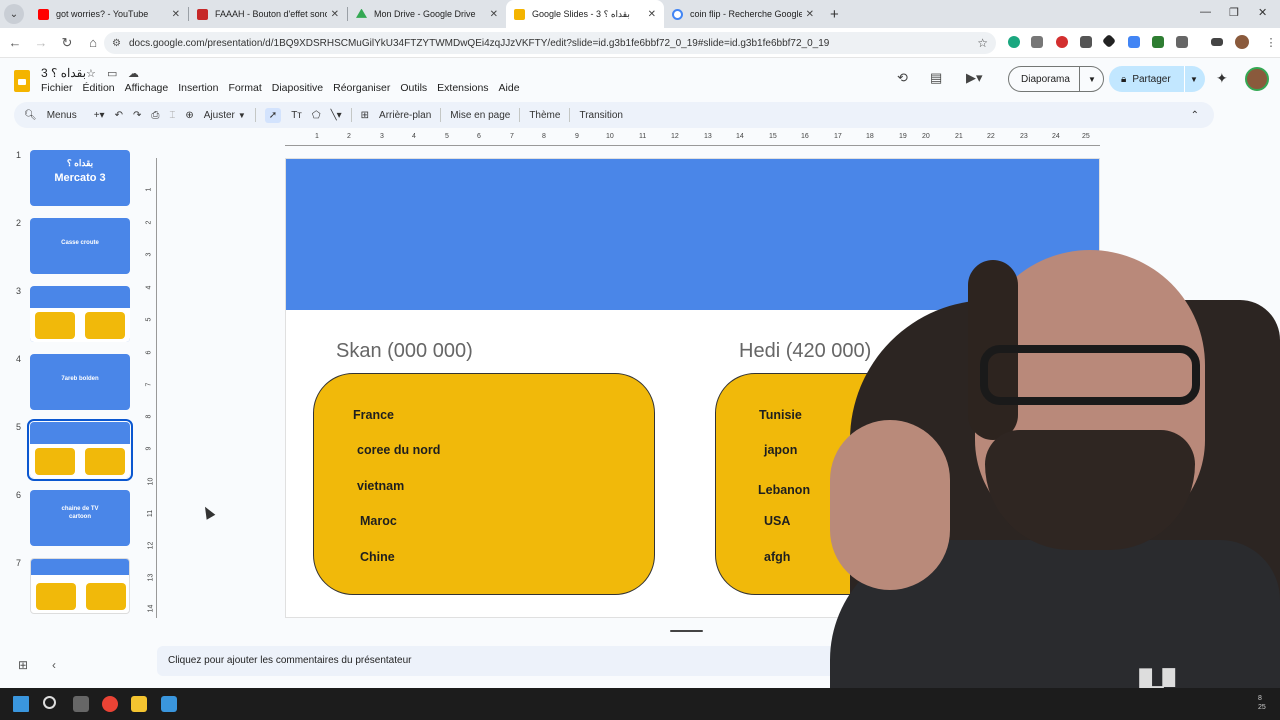 Image resolution: width=1280 pixels, height=720 pixels. What do you see at coordinates (1037, 42) in the screenshot?
I see `camera-extension-icon` at bounding box center [1037, 42].